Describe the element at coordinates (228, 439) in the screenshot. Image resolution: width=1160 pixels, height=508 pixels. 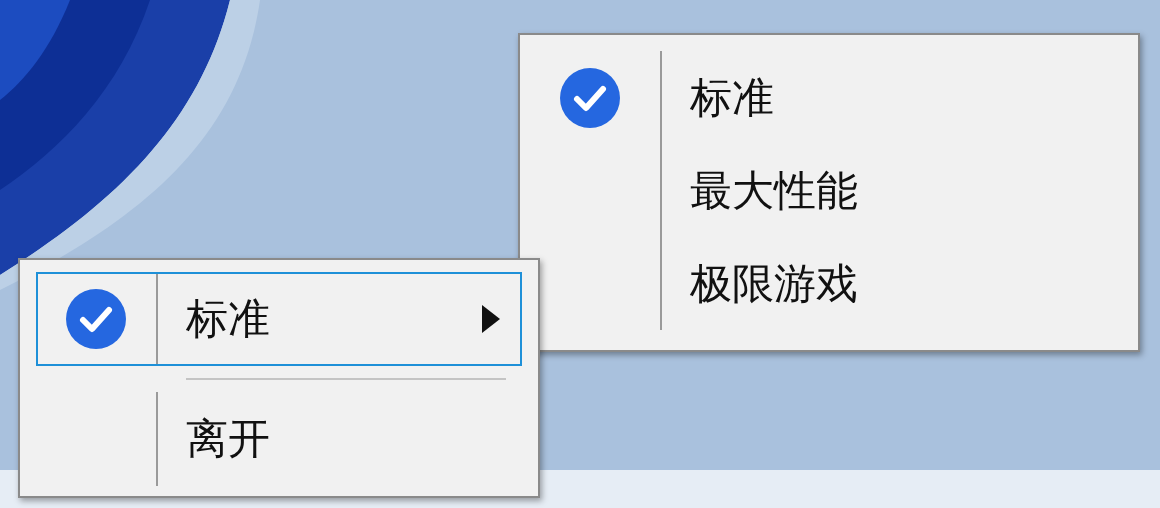
I see `menu-item-label: 离开` at that location.